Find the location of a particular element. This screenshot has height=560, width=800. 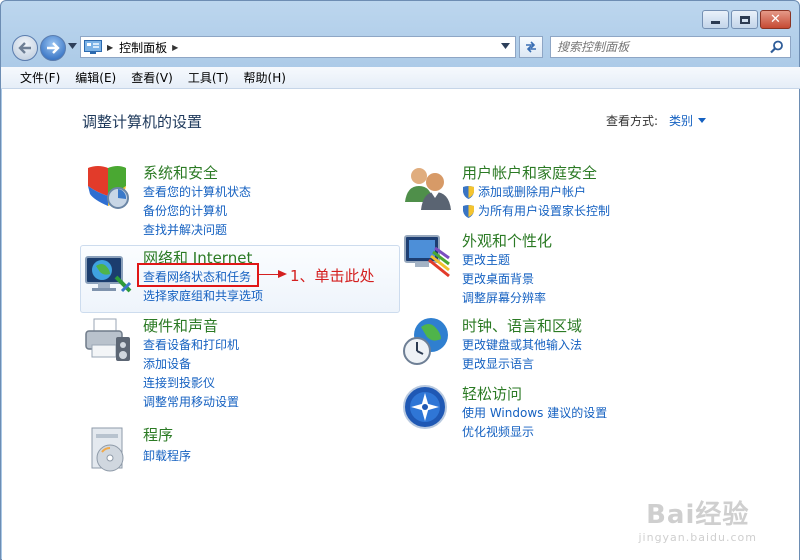

view-by-dropdown: 类别 is located at coordinates (688, 120).